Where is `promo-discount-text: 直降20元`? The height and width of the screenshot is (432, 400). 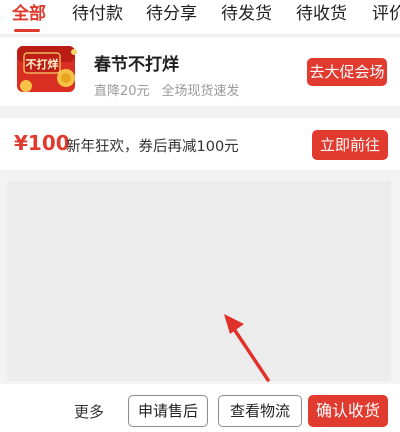
promo-discount-text: 直降20元 is located at coordinates (122, 91).